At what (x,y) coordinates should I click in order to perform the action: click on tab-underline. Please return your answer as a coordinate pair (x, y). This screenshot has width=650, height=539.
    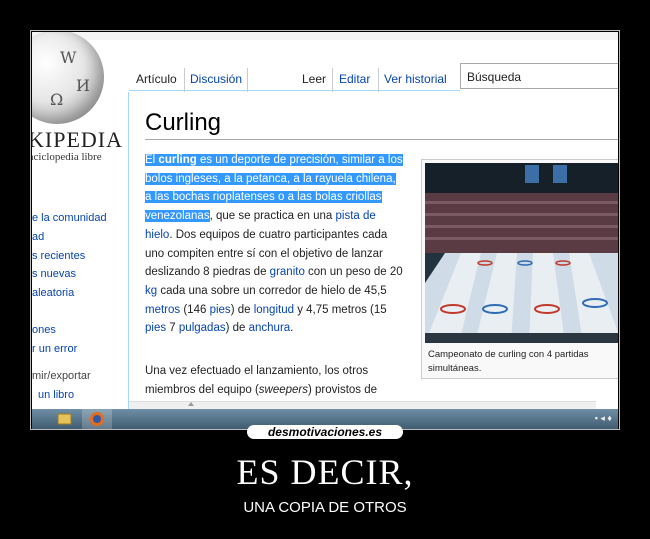
    Looking at the image, I should click on (294, 90).